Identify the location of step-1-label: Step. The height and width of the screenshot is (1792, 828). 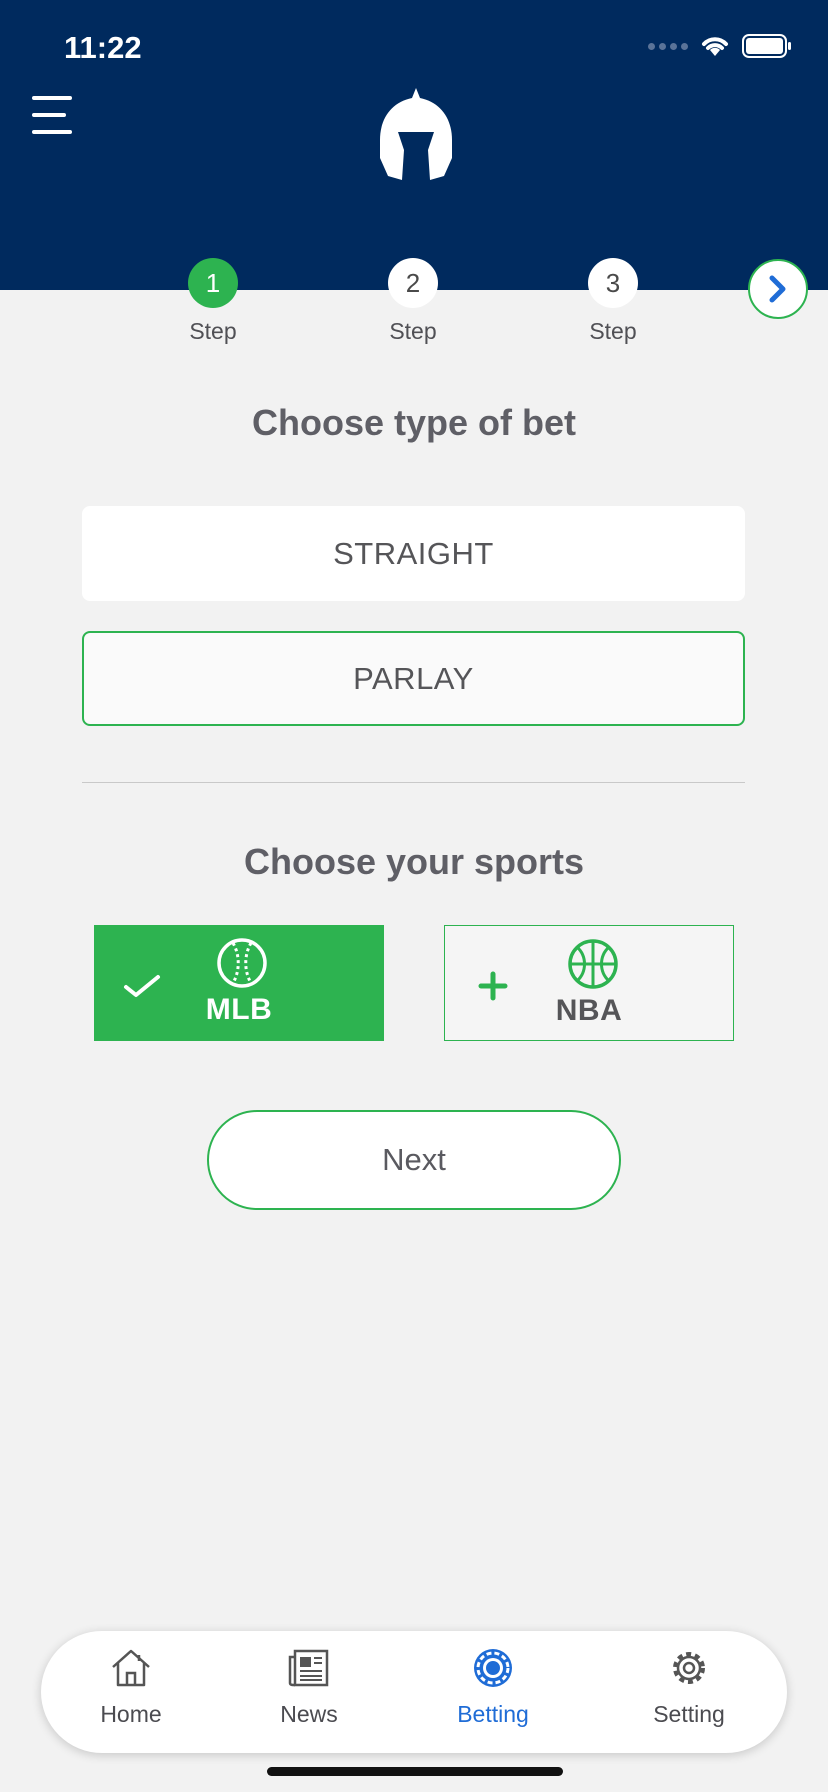
(213, 331).